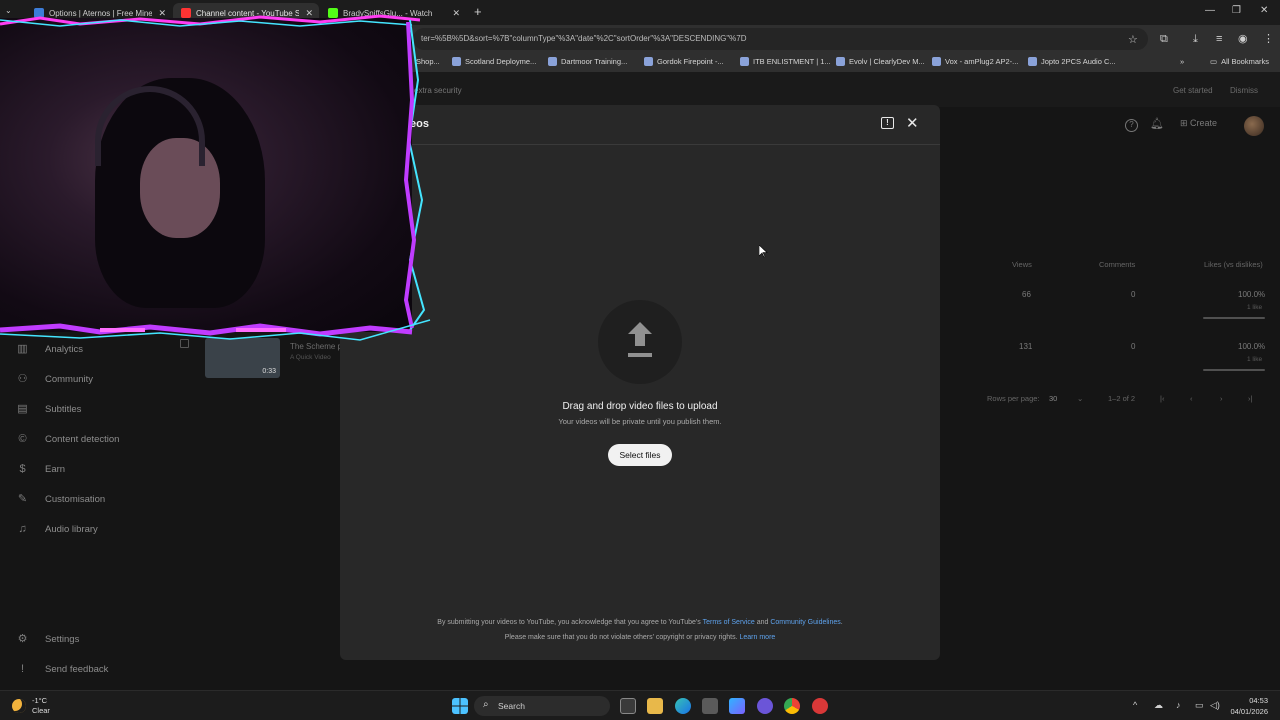 The height and width of the screenshot is (720, 1280). What do you see at coordinates (1243, 38) in the screenshot?
I see `profile-icon: ◉` at bounding box center [1243, 38].